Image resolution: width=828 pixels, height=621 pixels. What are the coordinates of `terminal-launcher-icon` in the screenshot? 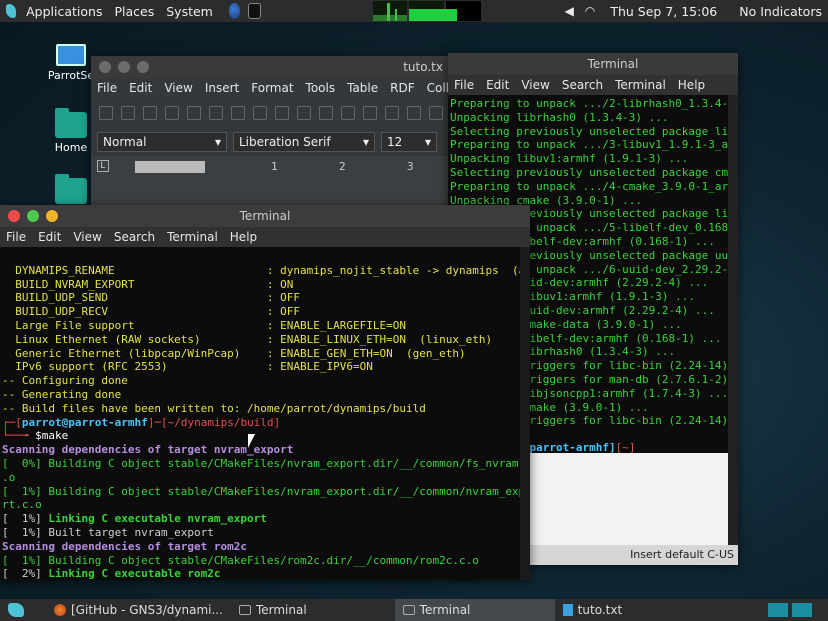 It's located at (254, 11).